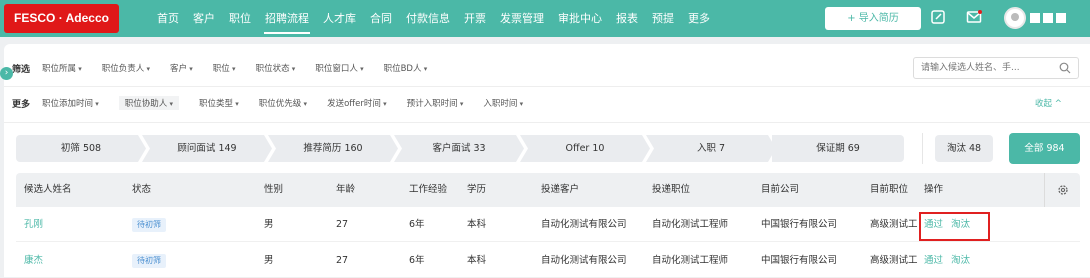 The height and width of the screenshot is (278, 1090). What do you see at coordinates (699, 18) in the screenshot?
I see `nav-item-more: 更多` at bounding box center [699, 18].